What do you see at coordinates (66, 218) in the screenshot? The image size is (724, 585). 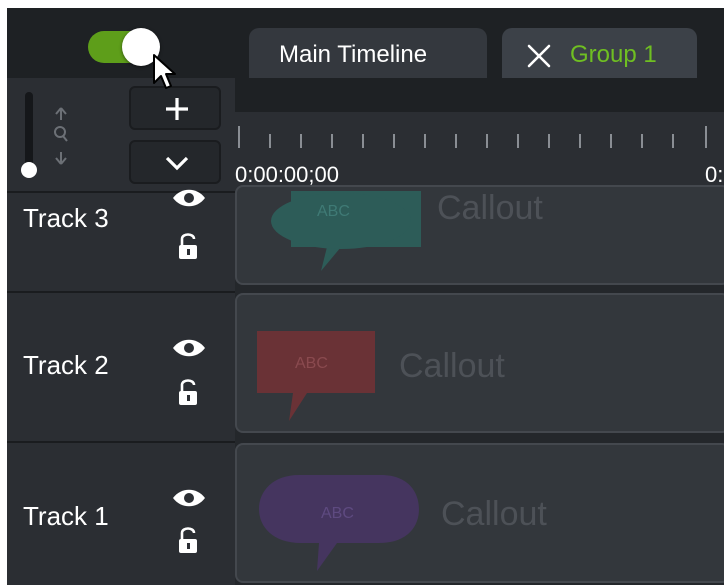 I see `track-name: Track 3` at bounding box center [66, 218].